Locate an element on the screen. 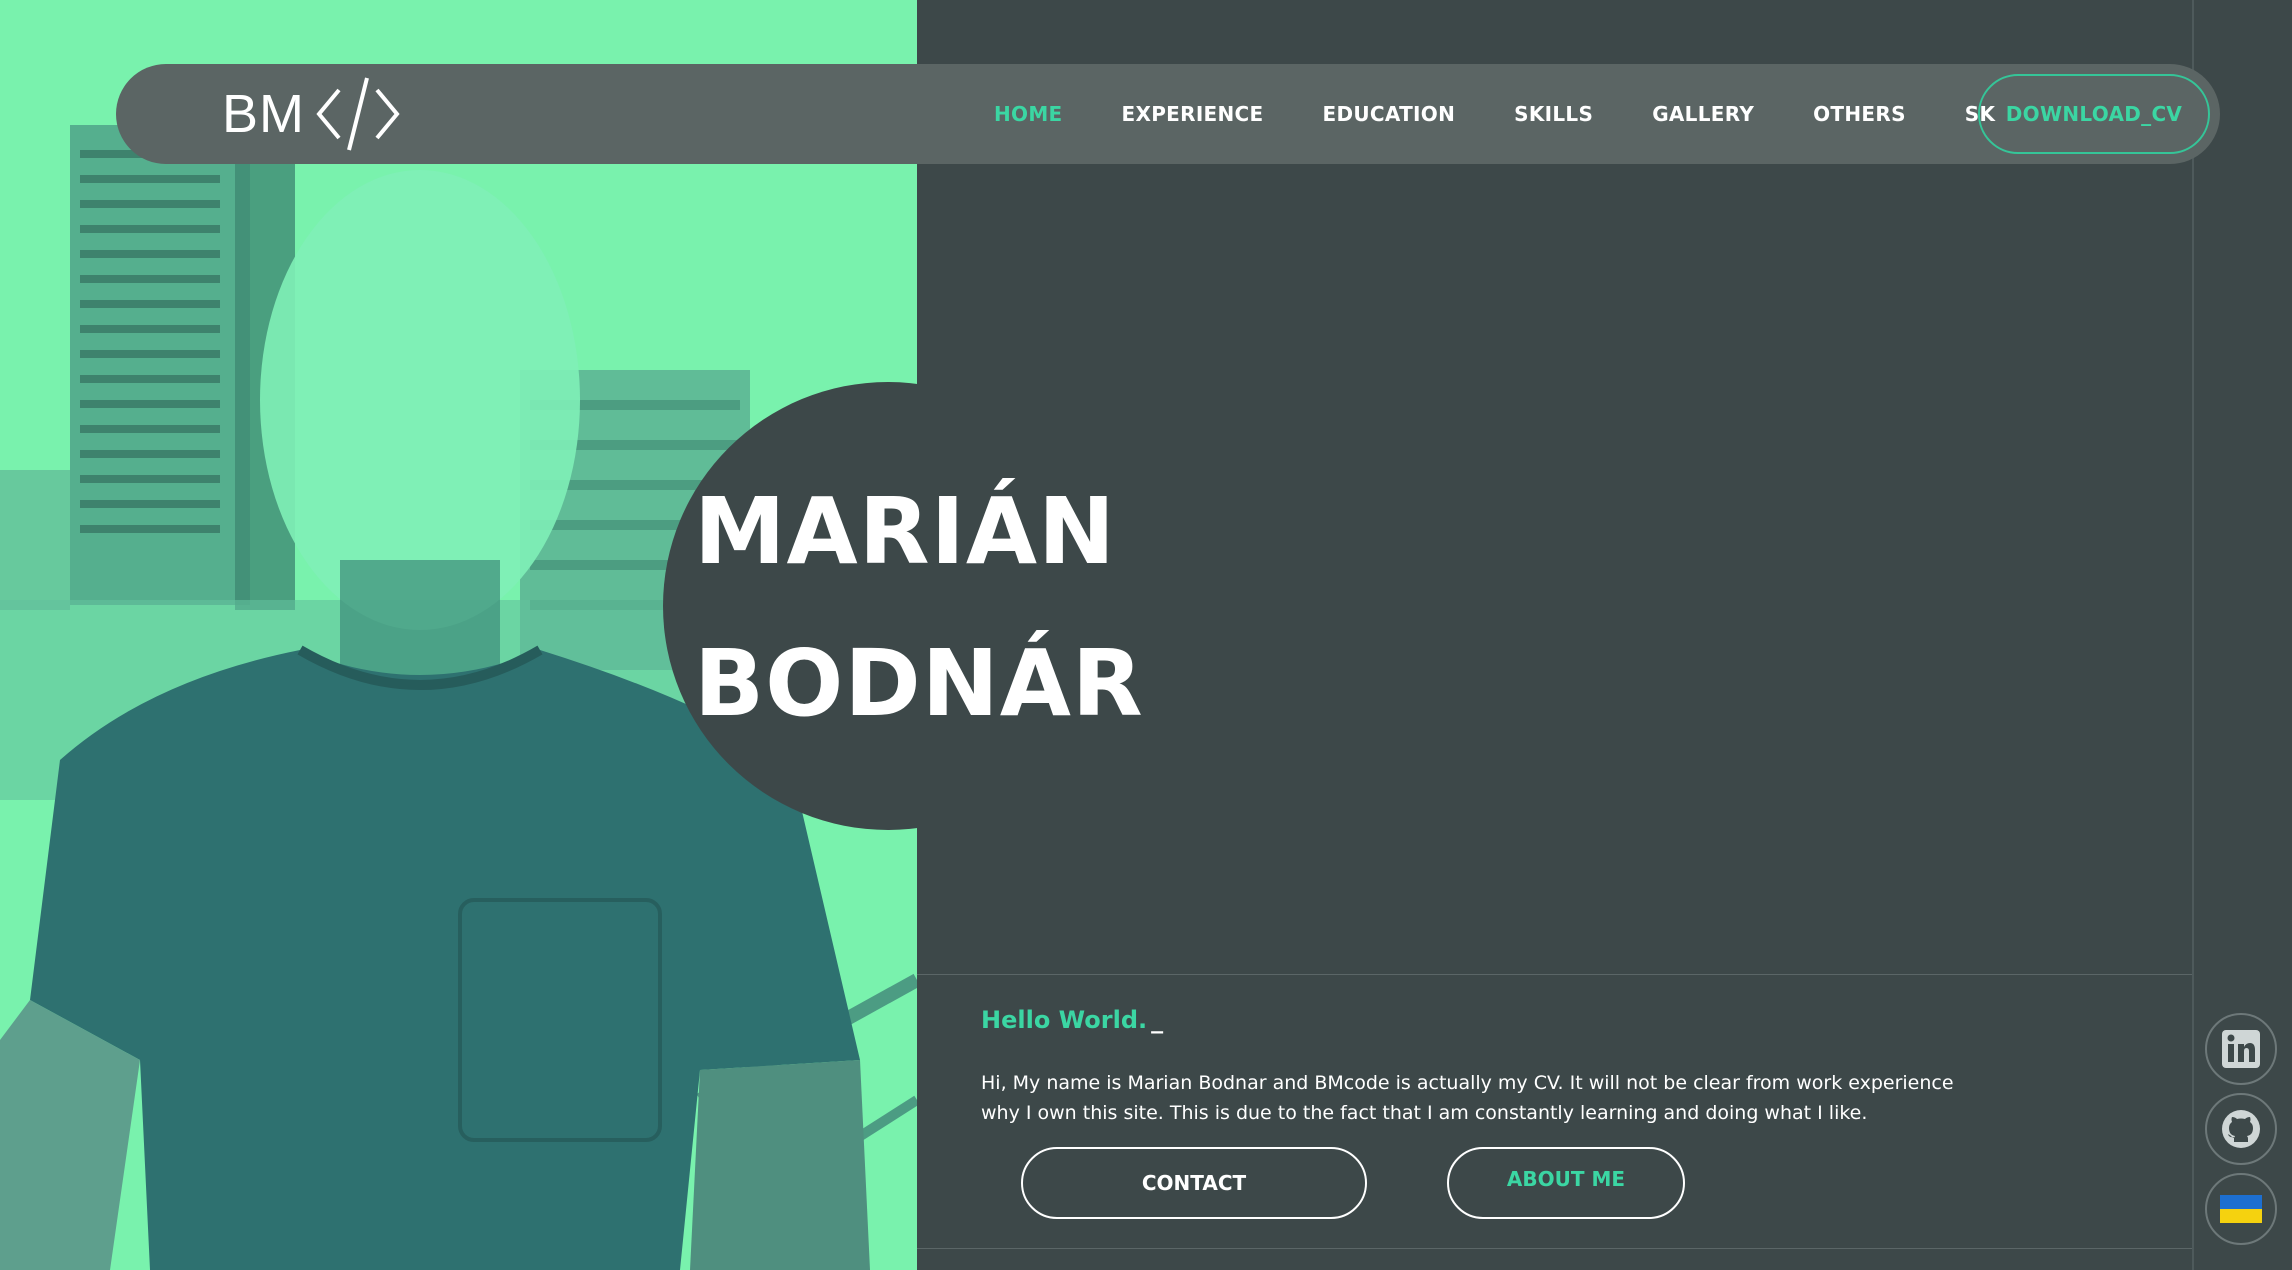  nav-education: EDUCATION is located at coordinates (1389, 114).